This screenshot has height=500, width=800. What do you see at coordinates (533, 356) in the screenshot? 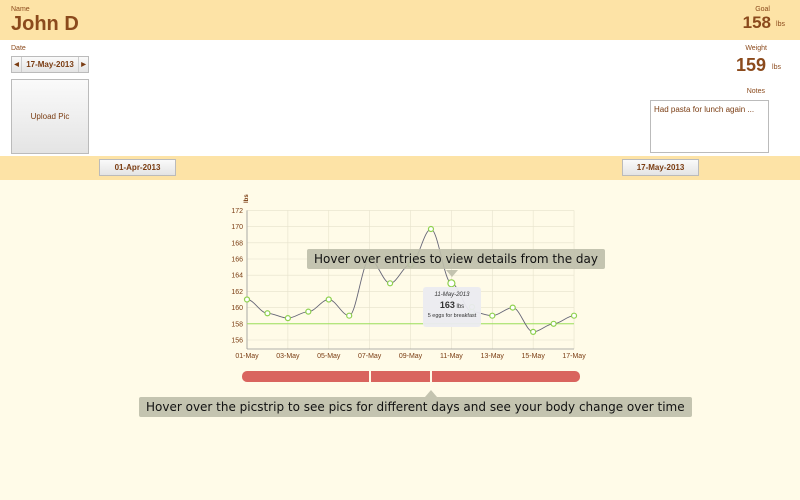
I see `x-tick-label: 15-May` at bounding box center [533, 356].